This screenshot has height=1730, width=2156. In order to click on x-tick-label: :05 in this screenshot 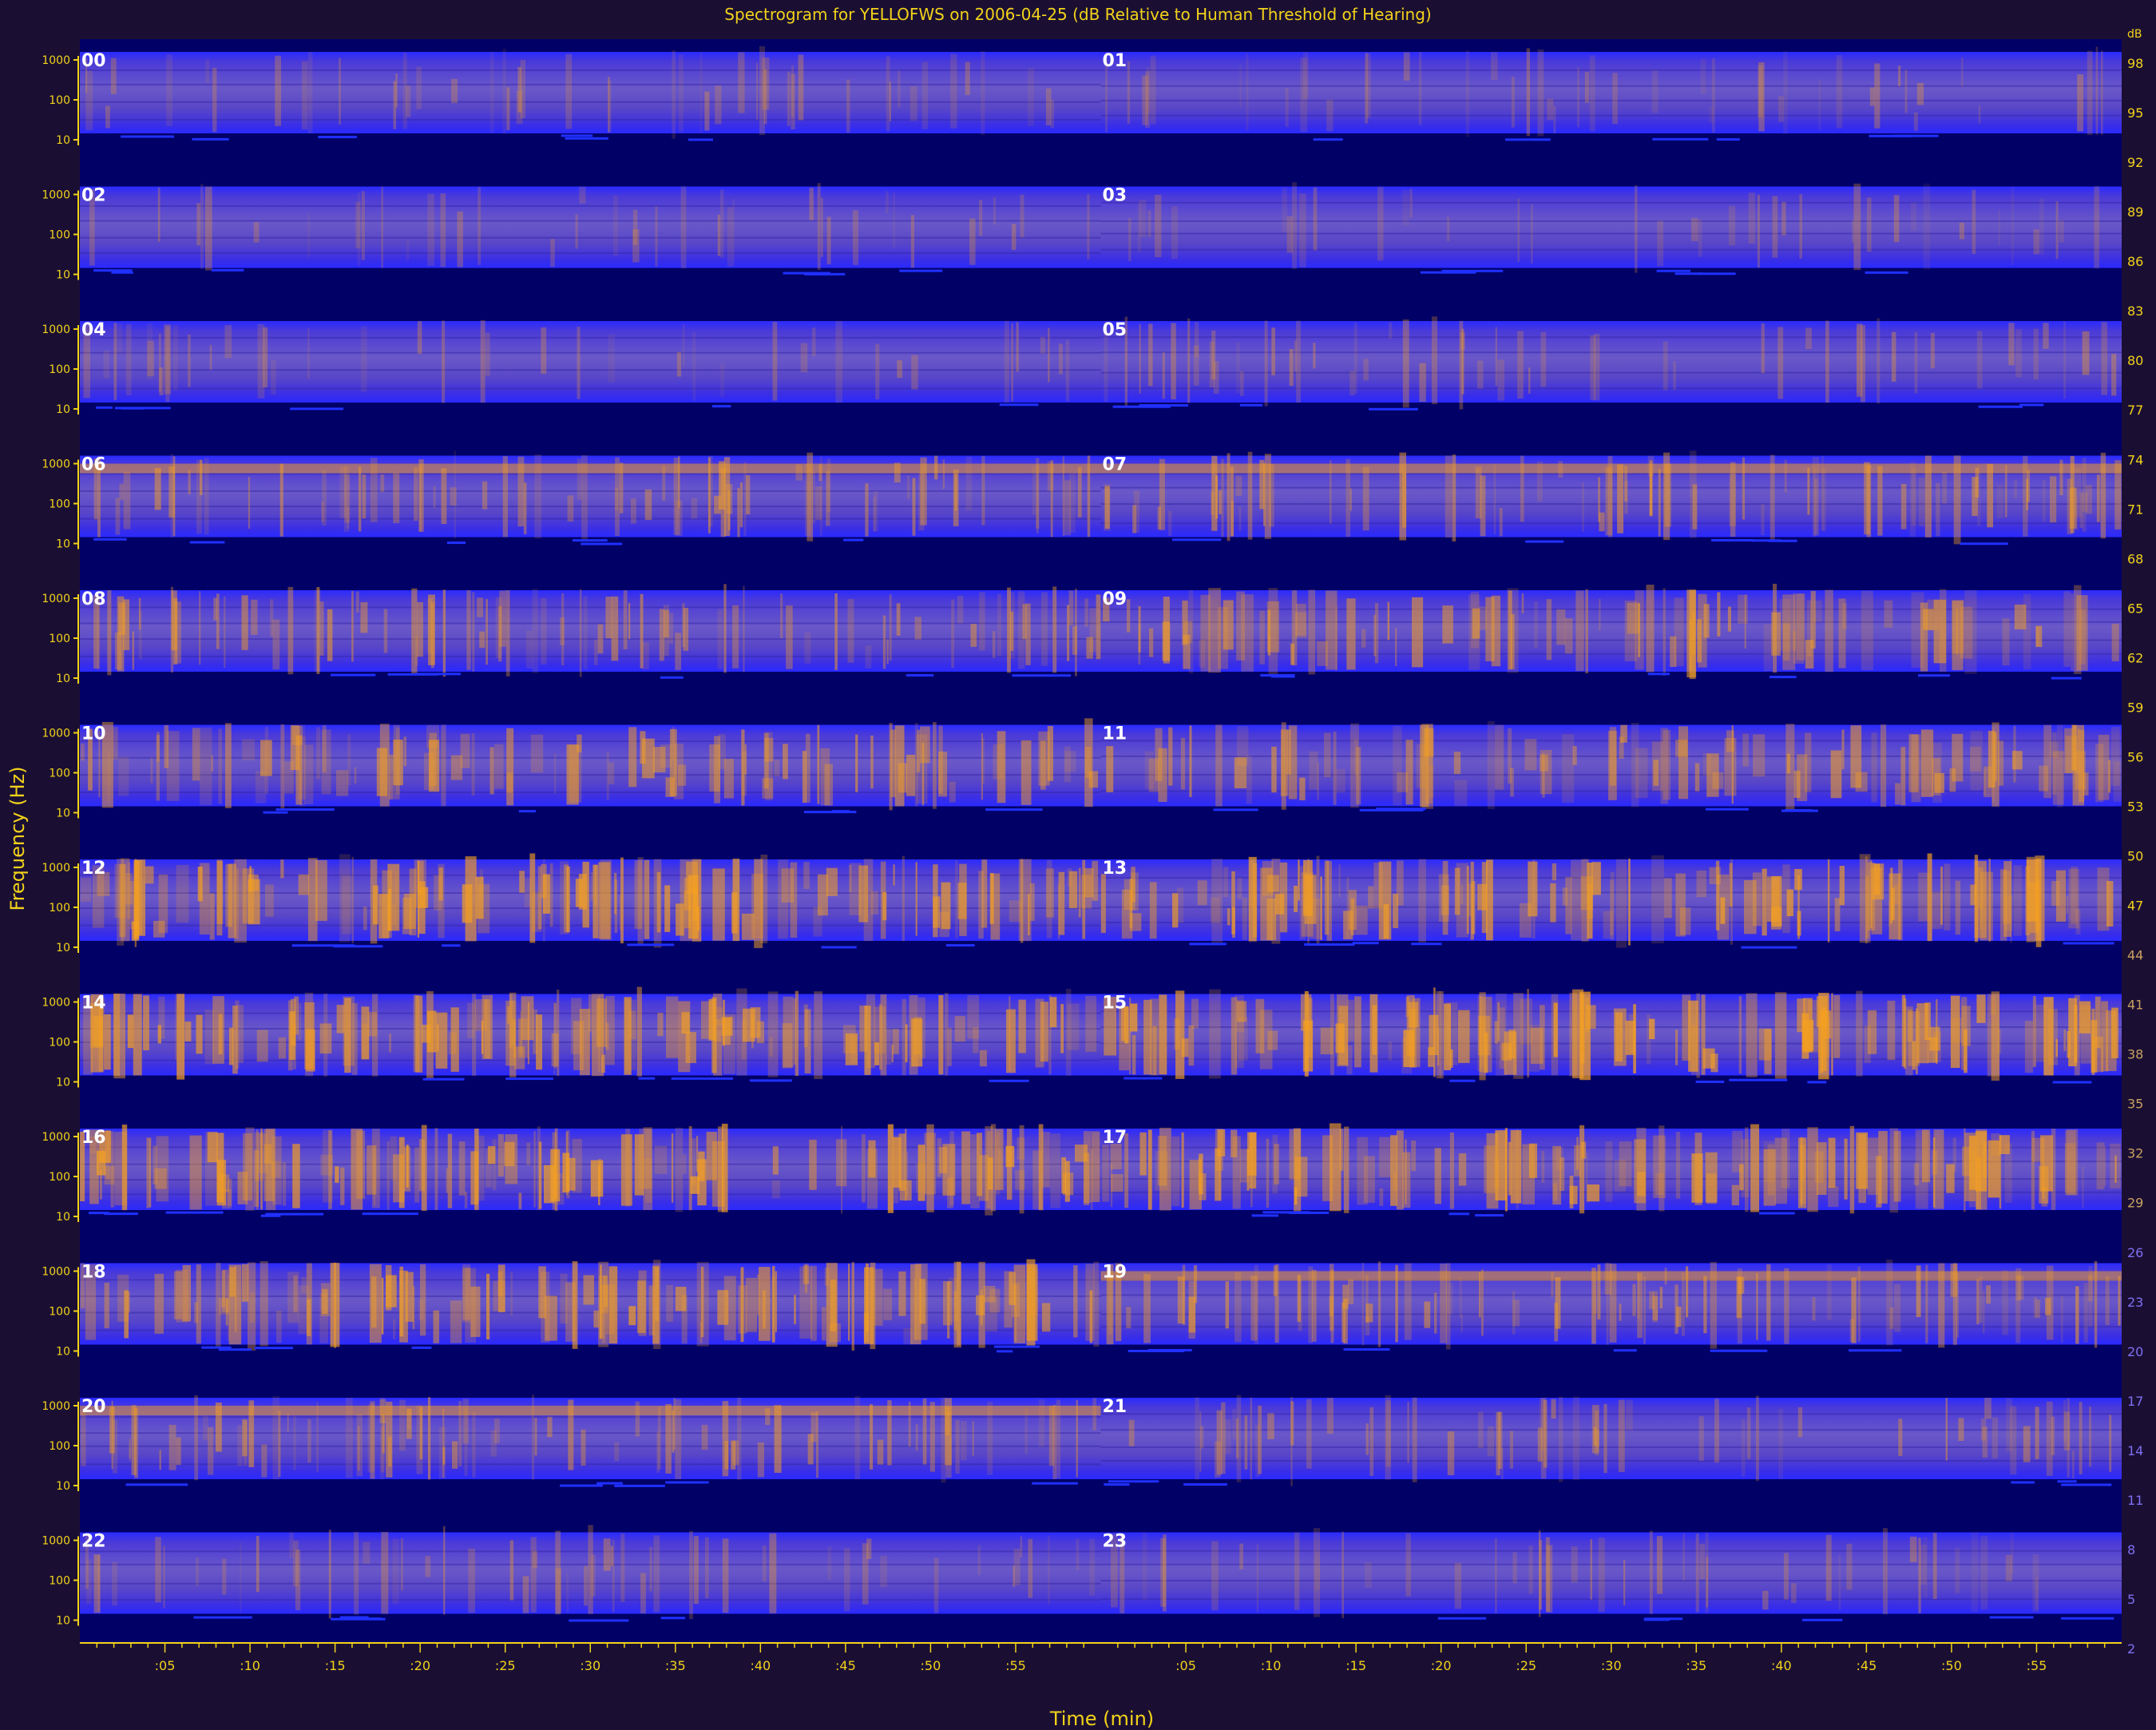, I will do `click(1185, 1665)`.